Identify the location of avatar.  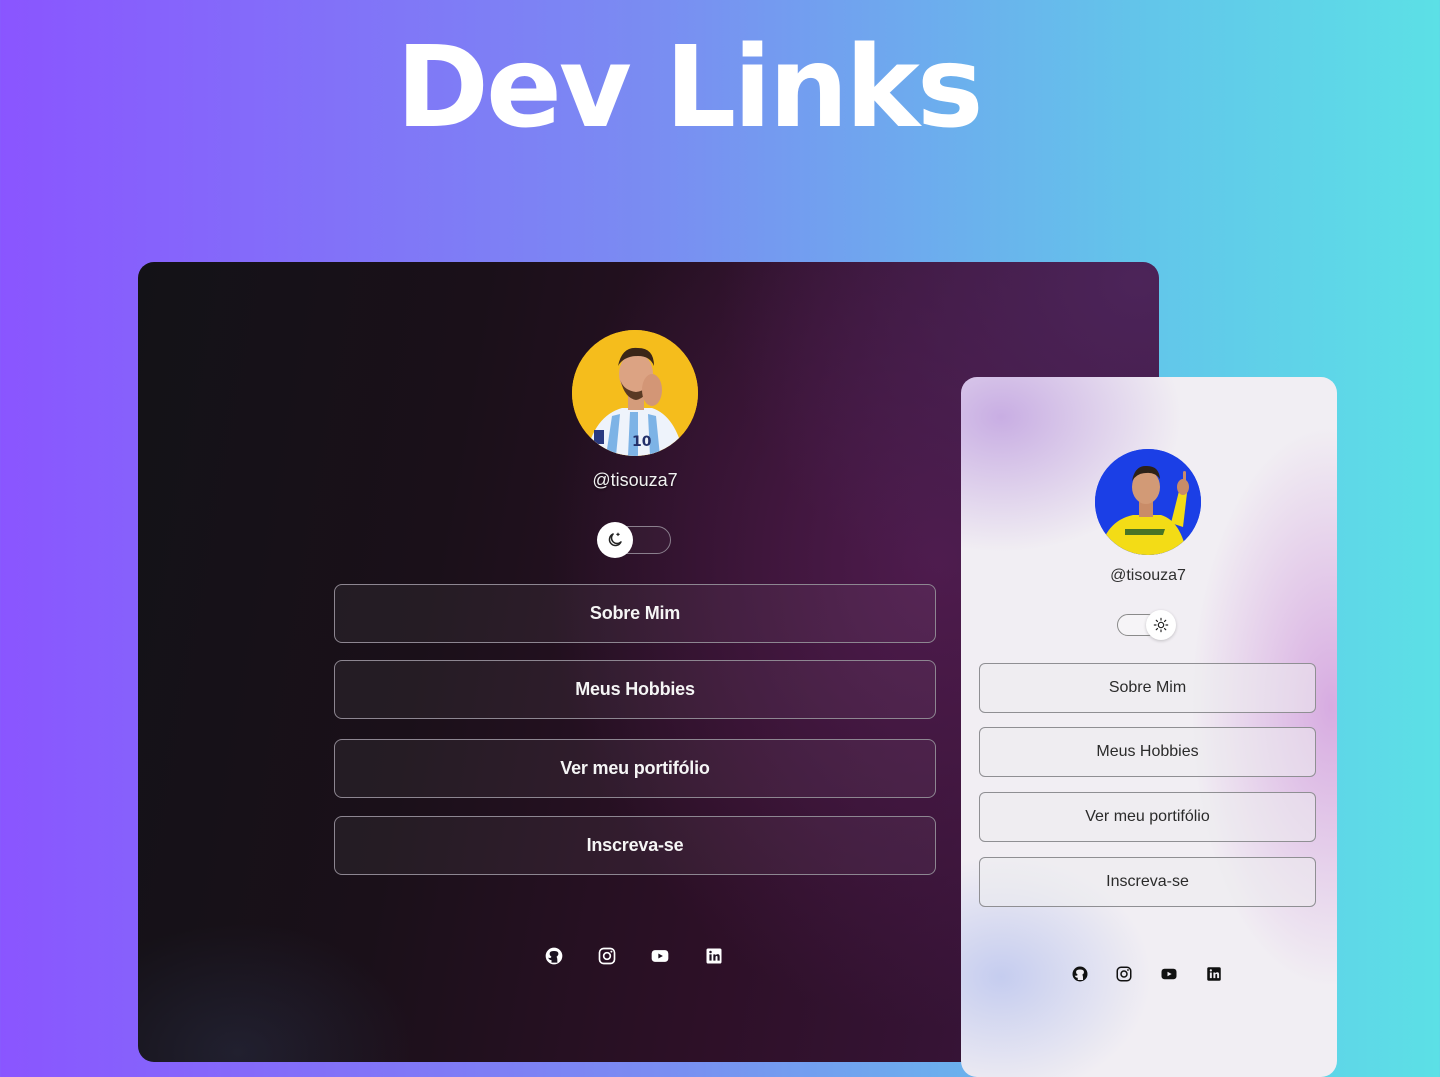
(1148, 502).